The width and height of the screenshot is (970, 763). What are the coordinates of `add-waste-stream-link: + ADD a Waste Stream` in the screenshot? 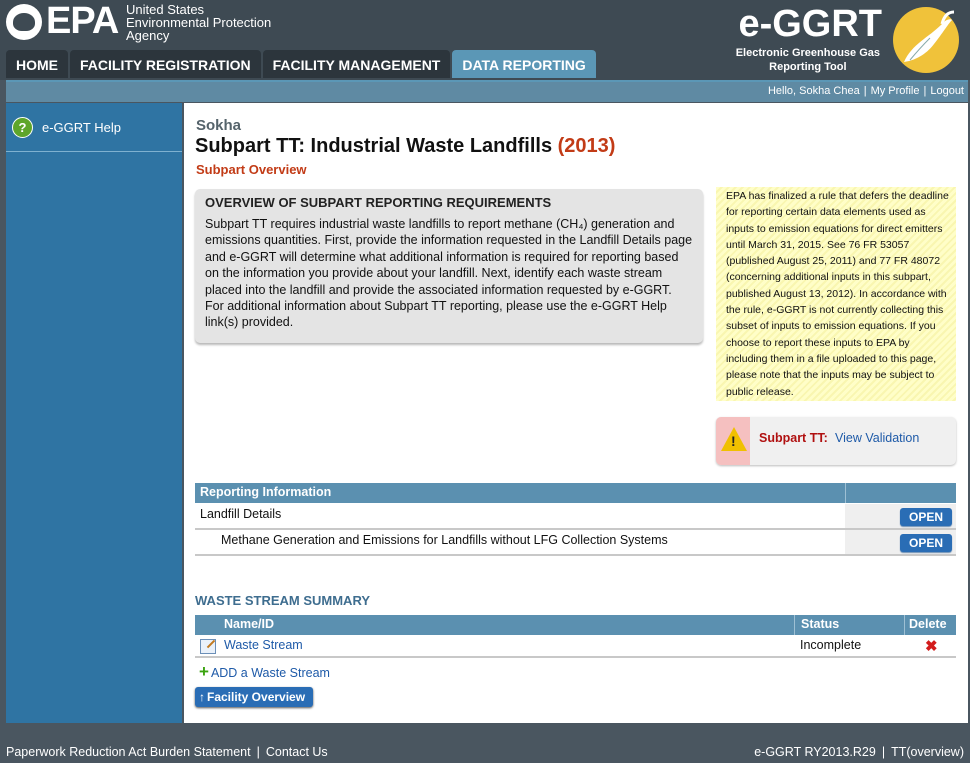 It's located at (264, 672).